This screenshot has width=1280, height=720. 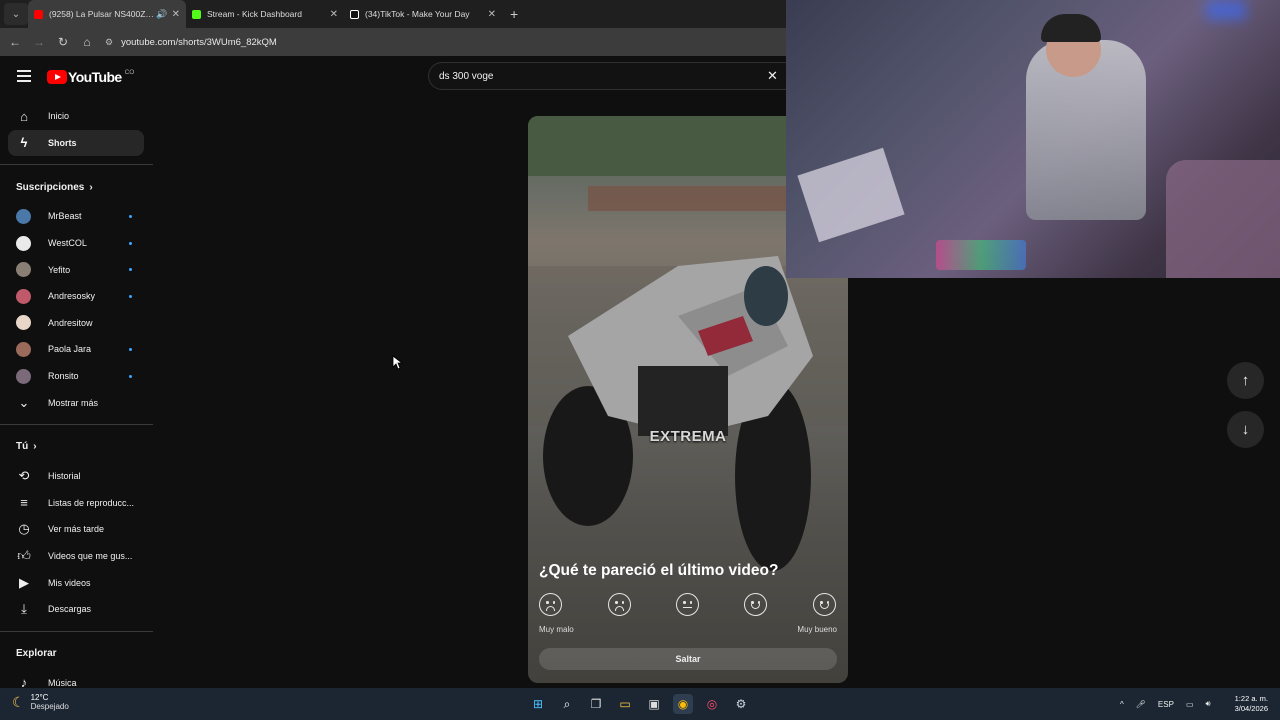 What do you see at coordinates (161, 14) in the screenshot?
I see `speaker-icon: 🔊` at bounding box center [161, 14].